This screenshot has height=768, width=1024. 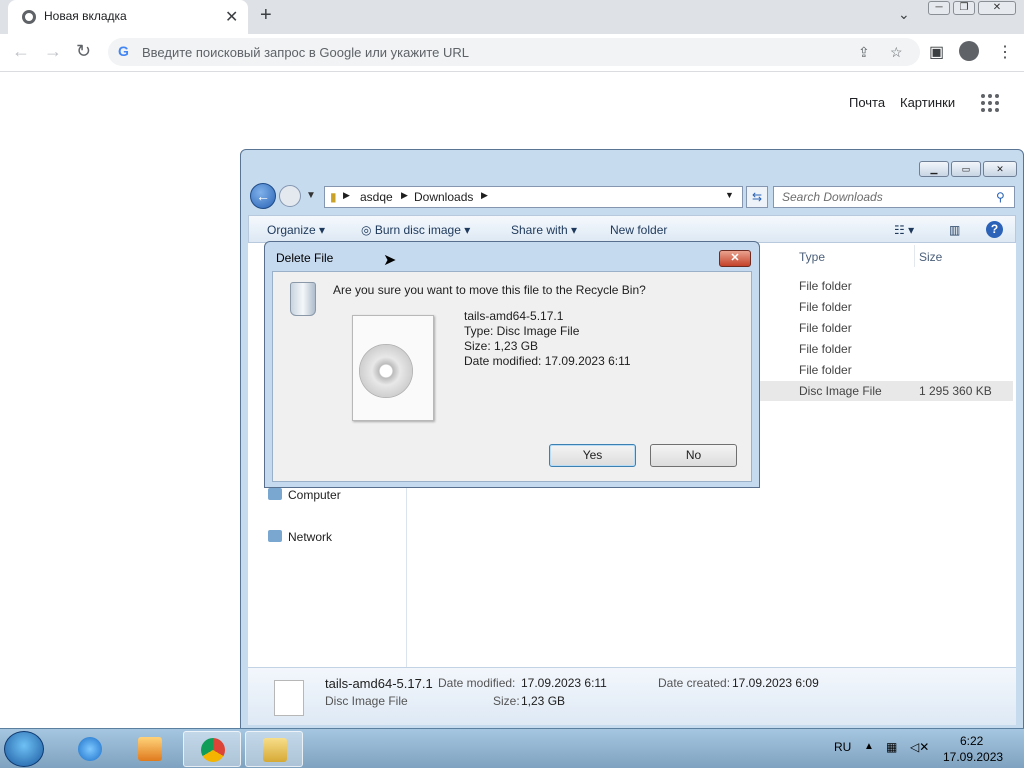 I want to click on explorer-minimize-icon: ▁, so click(x=934, y=169).